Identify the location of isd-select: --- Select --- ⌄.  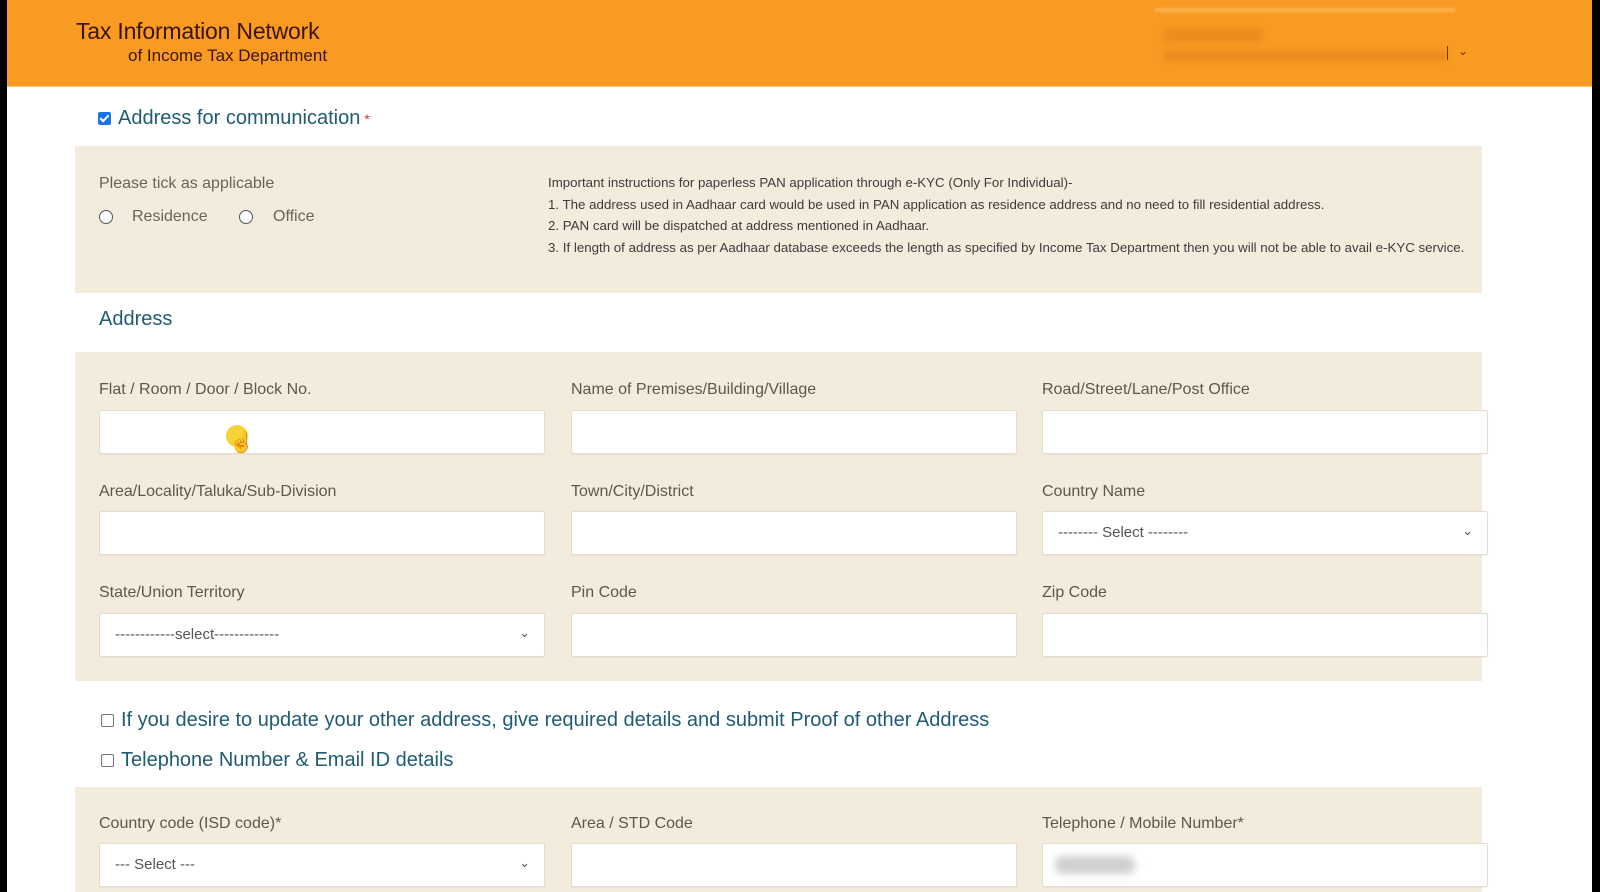
(322, 865).